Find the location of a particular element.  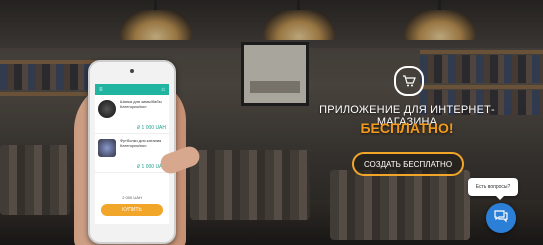

product-name: Шапка для зимы/бабы Категория/пол is located at coordinates (141, 104).